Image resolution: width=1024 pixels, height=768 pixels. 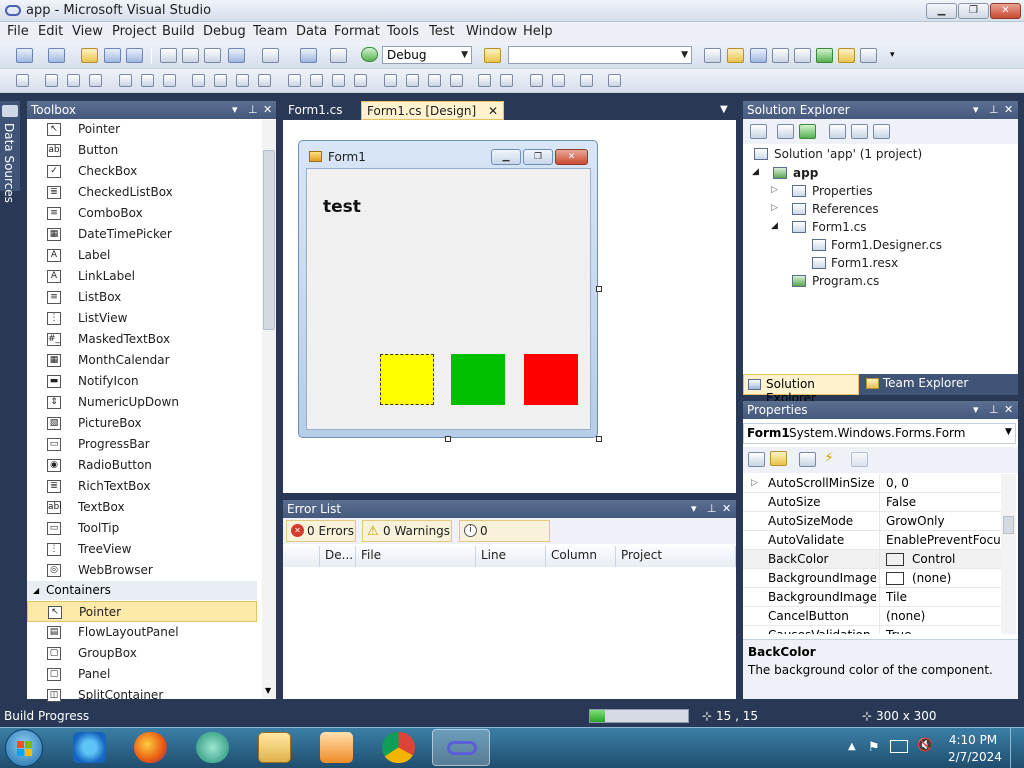 I want to click on property-row: AutoValidate EnablePreventFocusCh, so click(x=872, y=540).